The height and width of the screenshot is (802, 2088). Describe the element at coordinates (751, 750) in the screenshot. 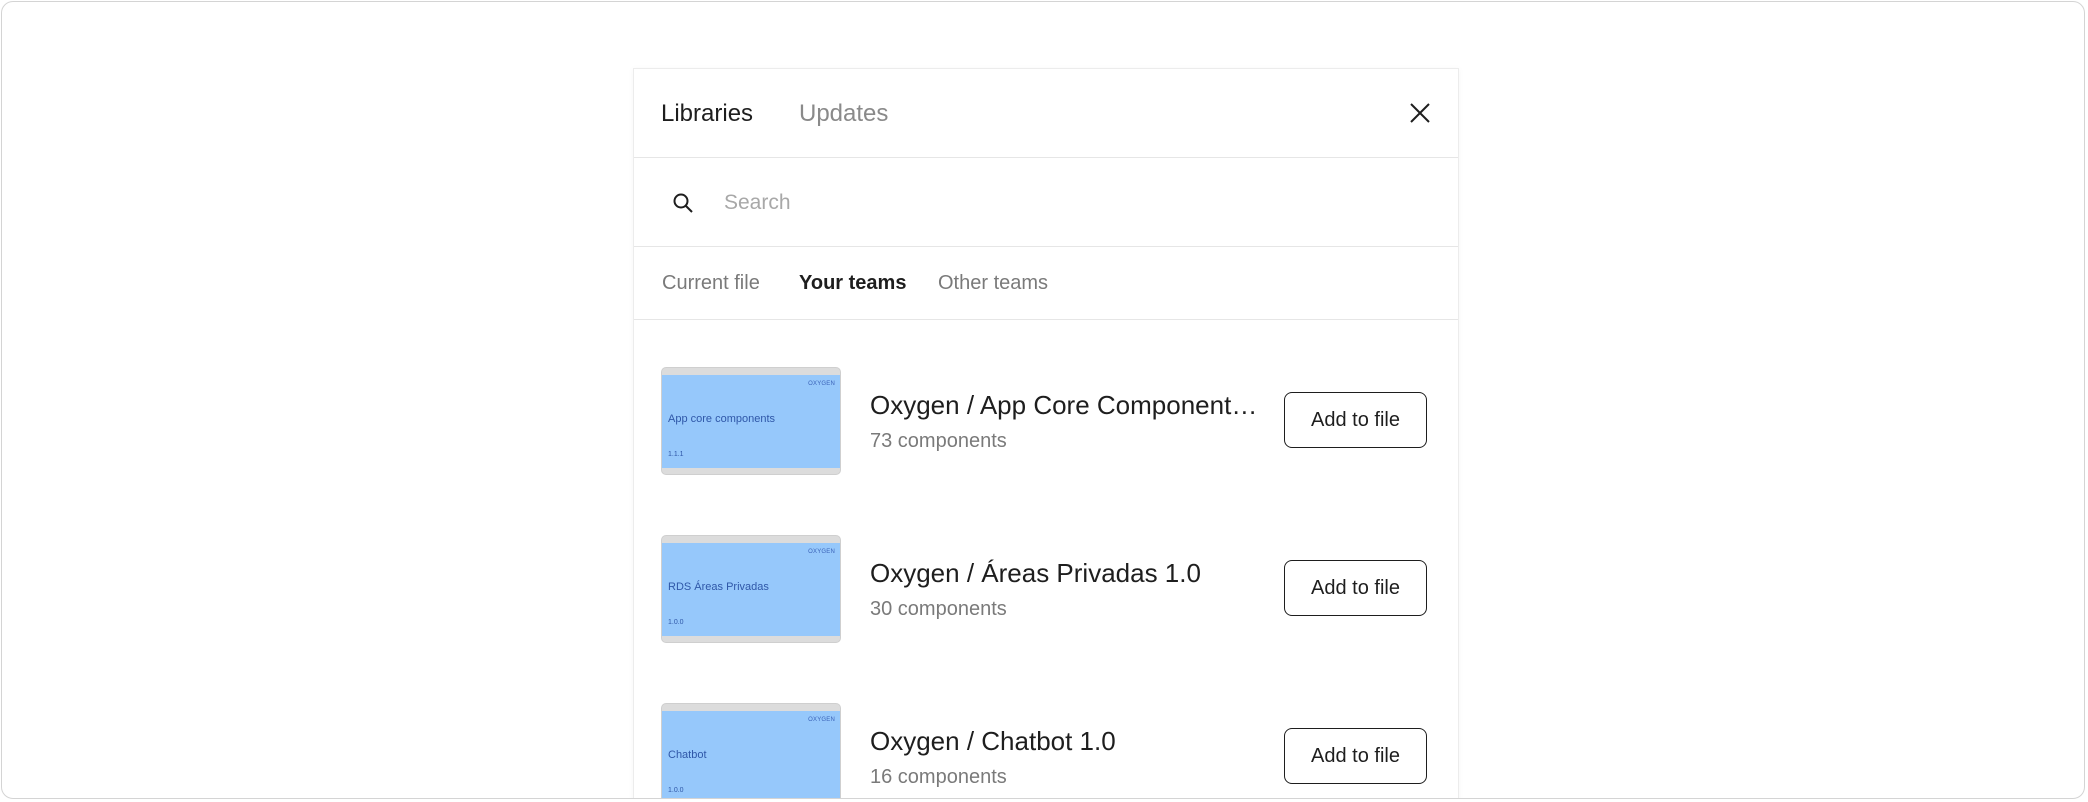

I see `library-thumbnail: OXYGEN Chatbot 1.0.0` at that location.